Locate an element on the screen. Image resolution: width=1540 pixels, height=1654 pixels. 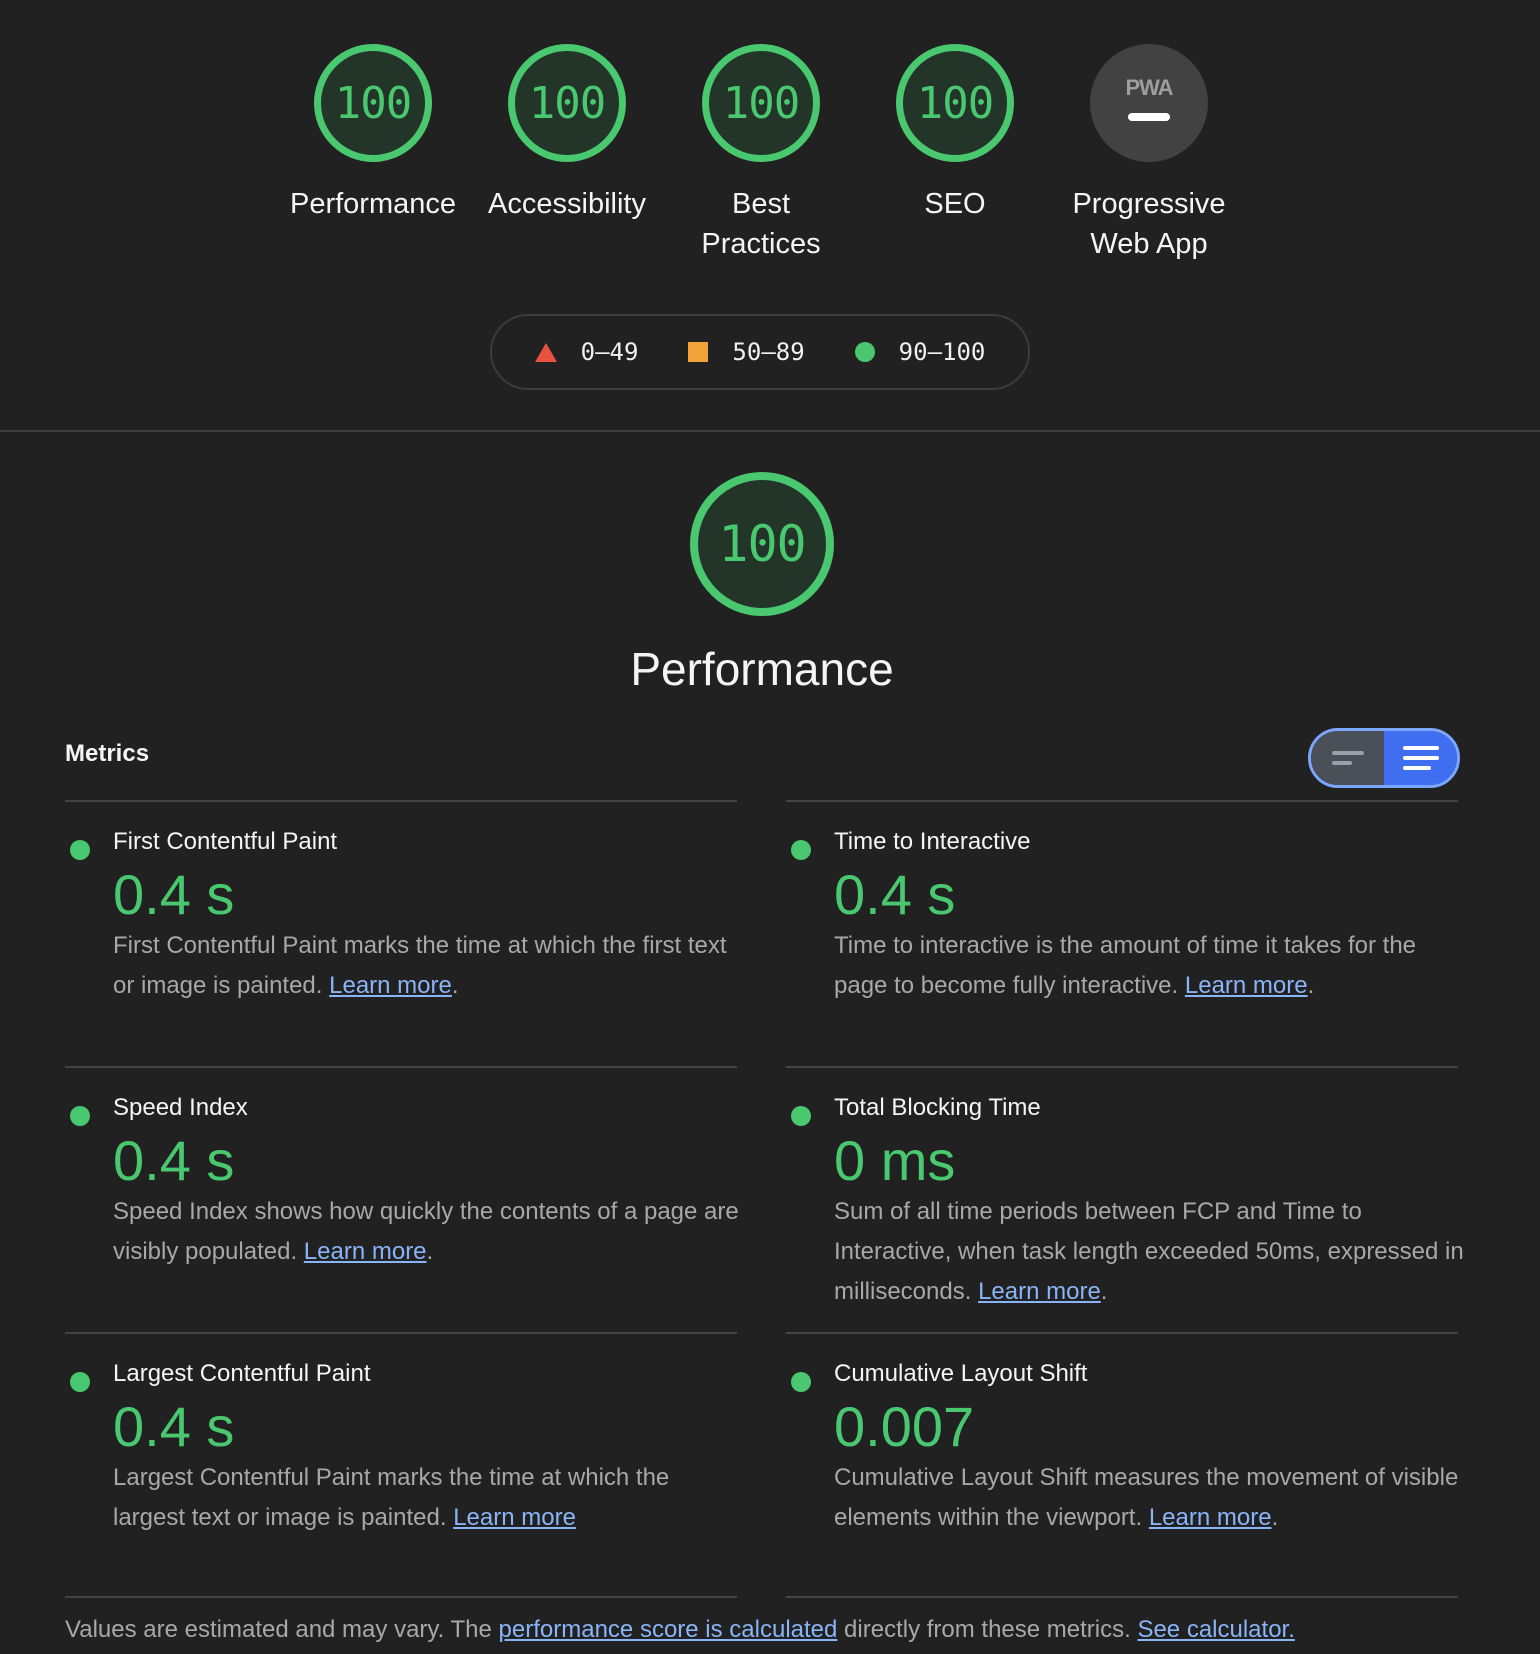
footer-prefix: Values are estimated and may vary. The is located at coordinates (282, 1629).